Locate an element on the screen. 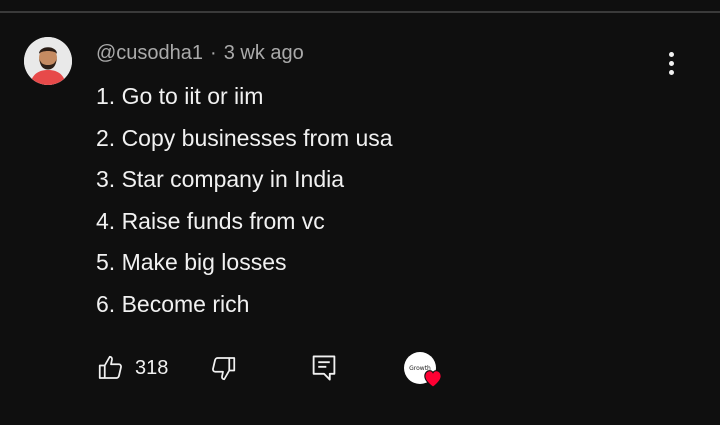  like-button: 318 is located at coordinates (132, 368).